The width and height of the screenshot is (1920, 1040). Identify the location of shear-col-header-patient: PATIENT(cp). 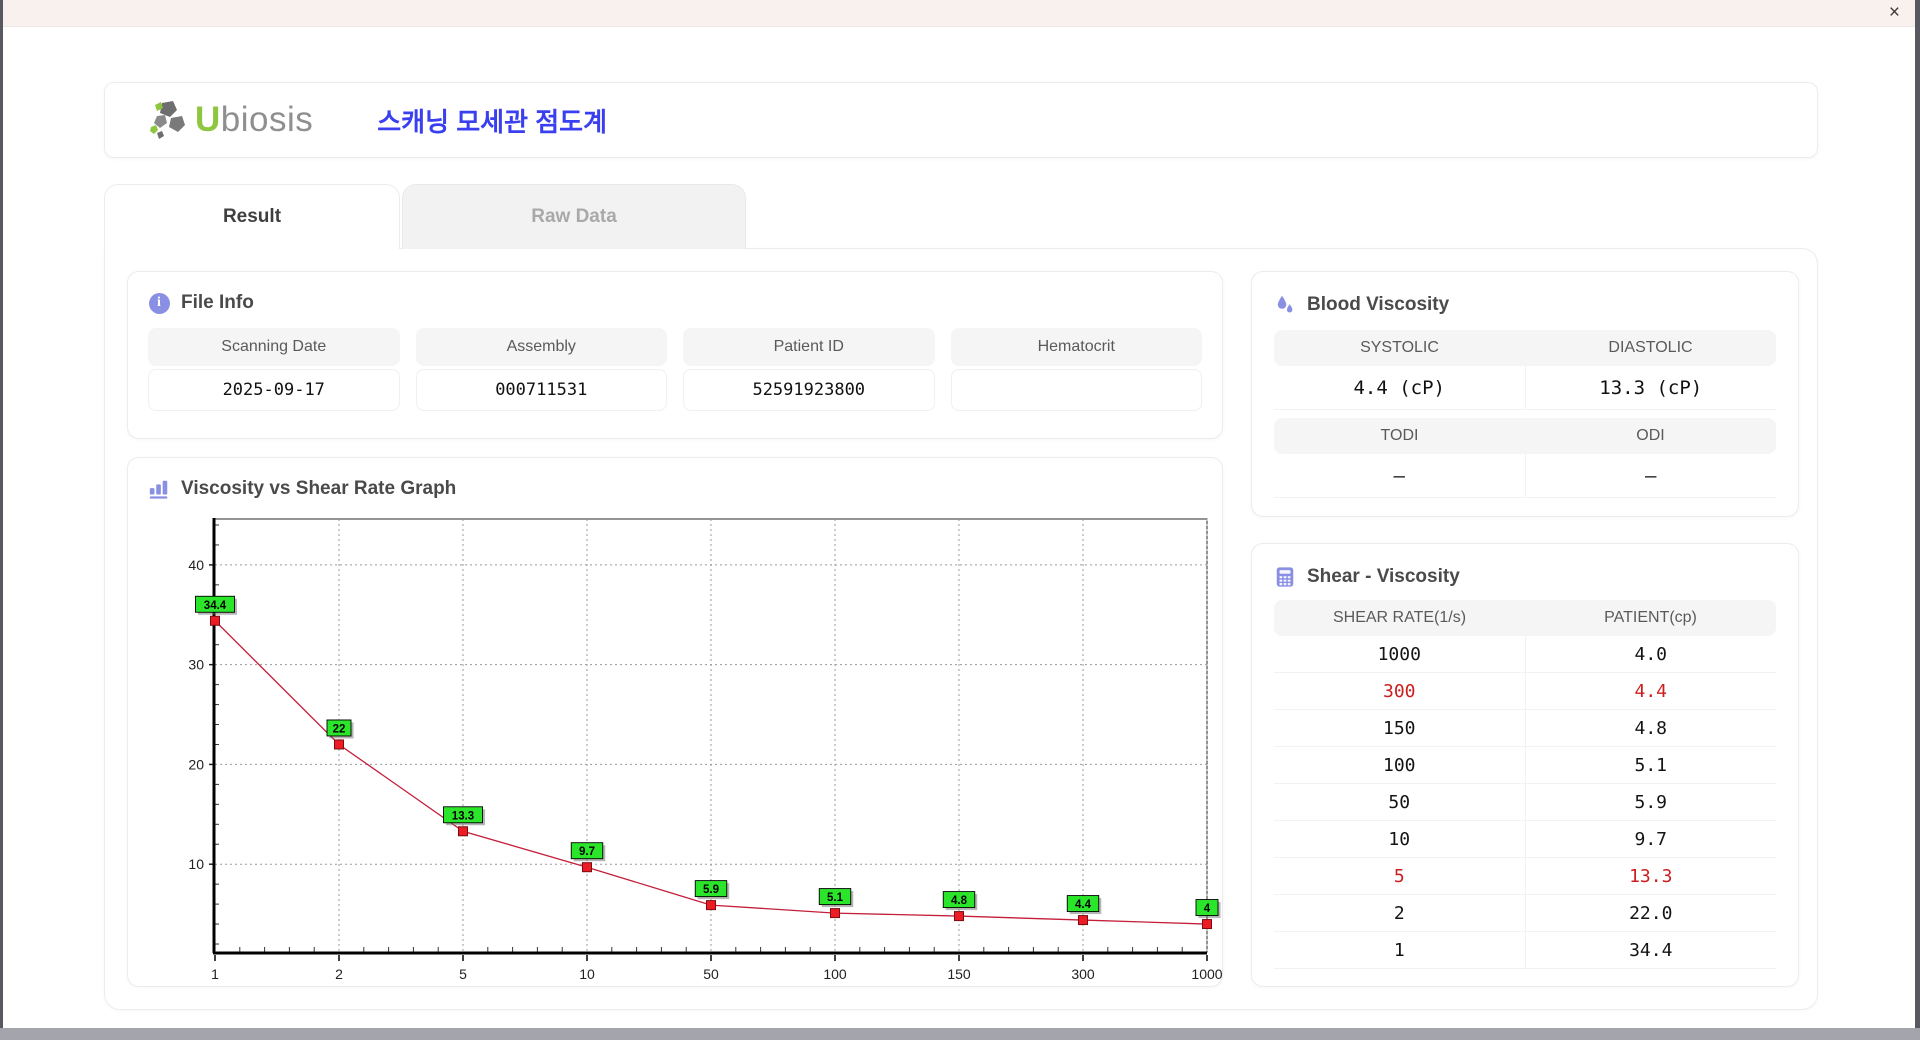
(1650, 618).